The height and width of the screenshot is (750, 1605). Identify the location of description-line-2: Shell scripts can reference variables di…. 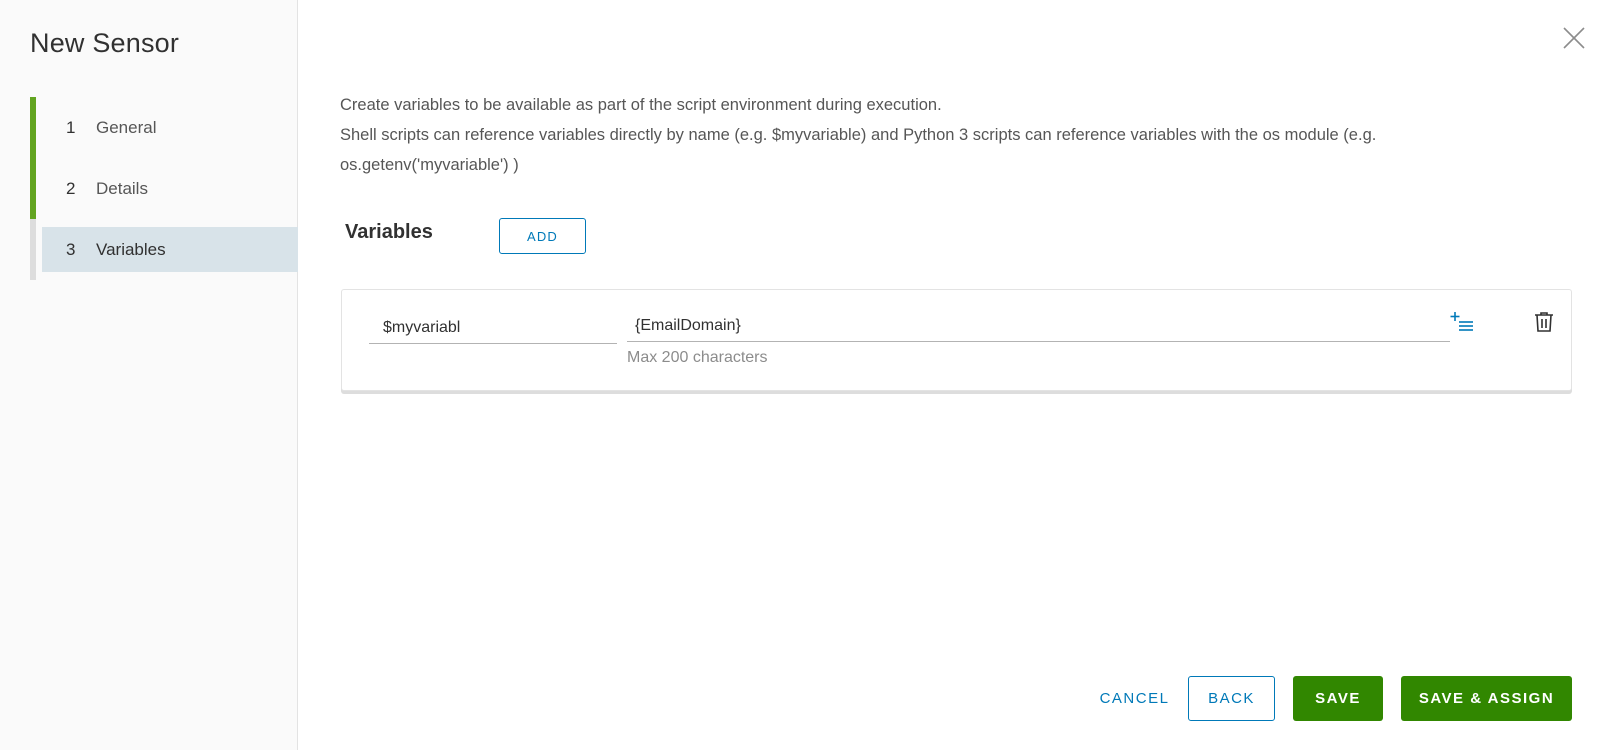
(858, 150).